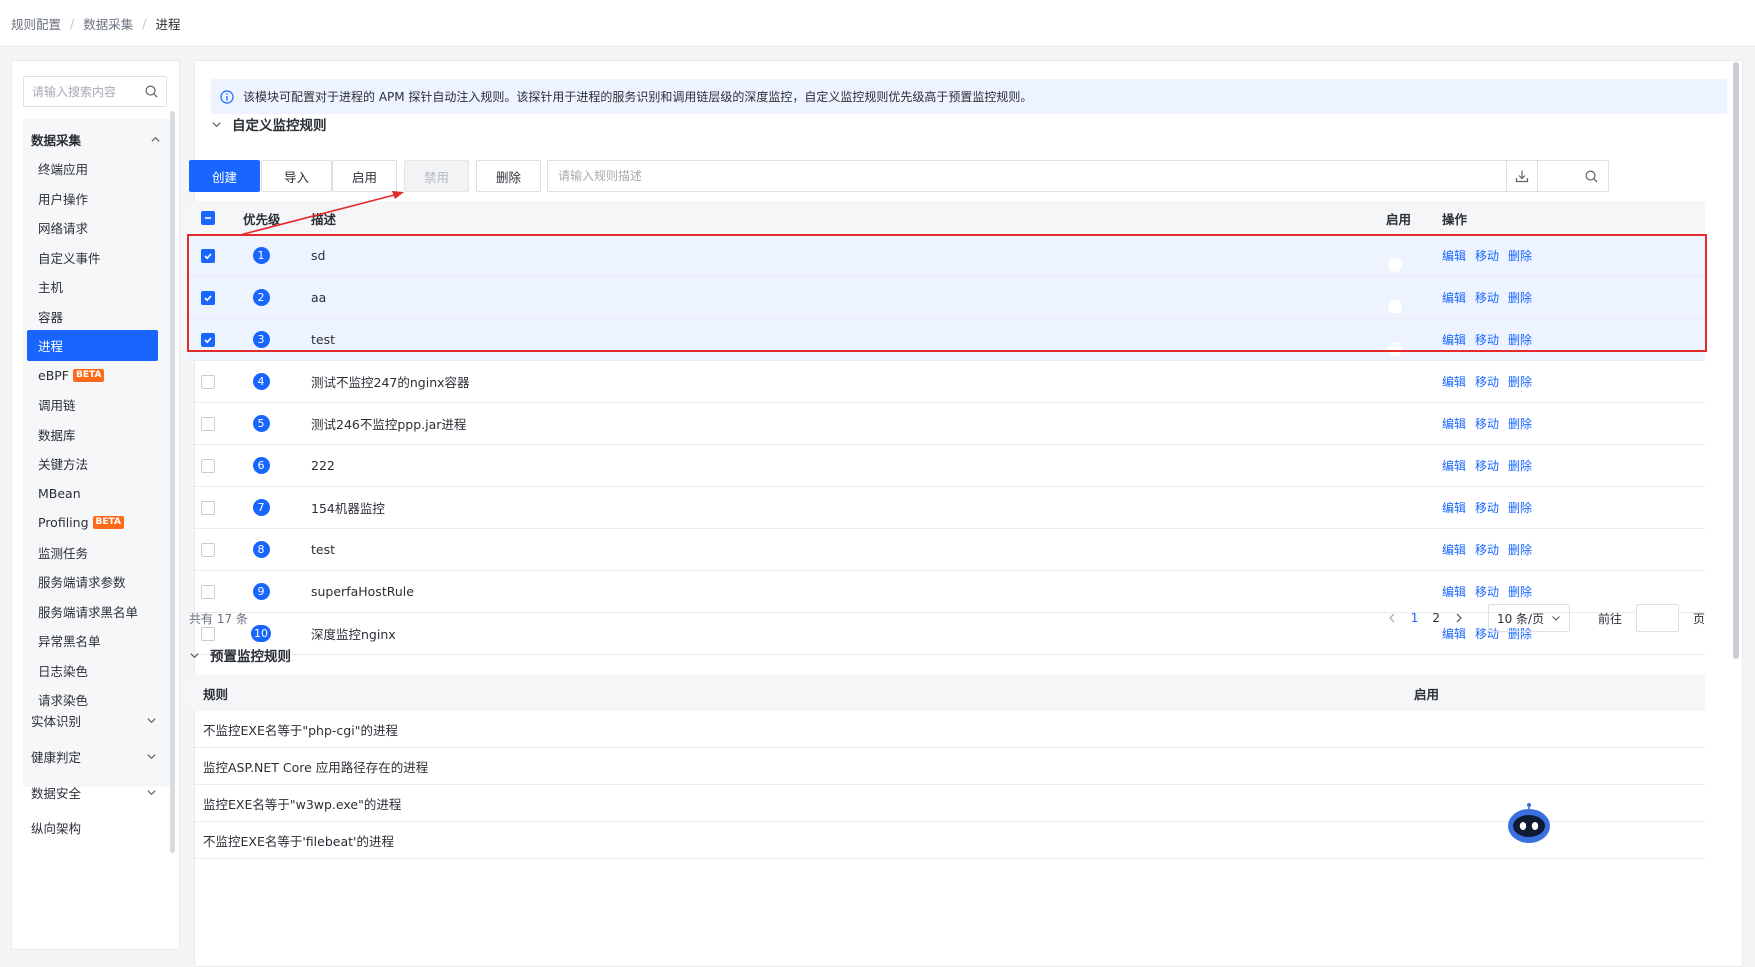 The width and height of the screenshot is (1755, 967). What do you see at coordinates (108, 23) in the screenshot?
I see `breadcrumb-item-collection: 数据采集` at bounding box center [108, 23].